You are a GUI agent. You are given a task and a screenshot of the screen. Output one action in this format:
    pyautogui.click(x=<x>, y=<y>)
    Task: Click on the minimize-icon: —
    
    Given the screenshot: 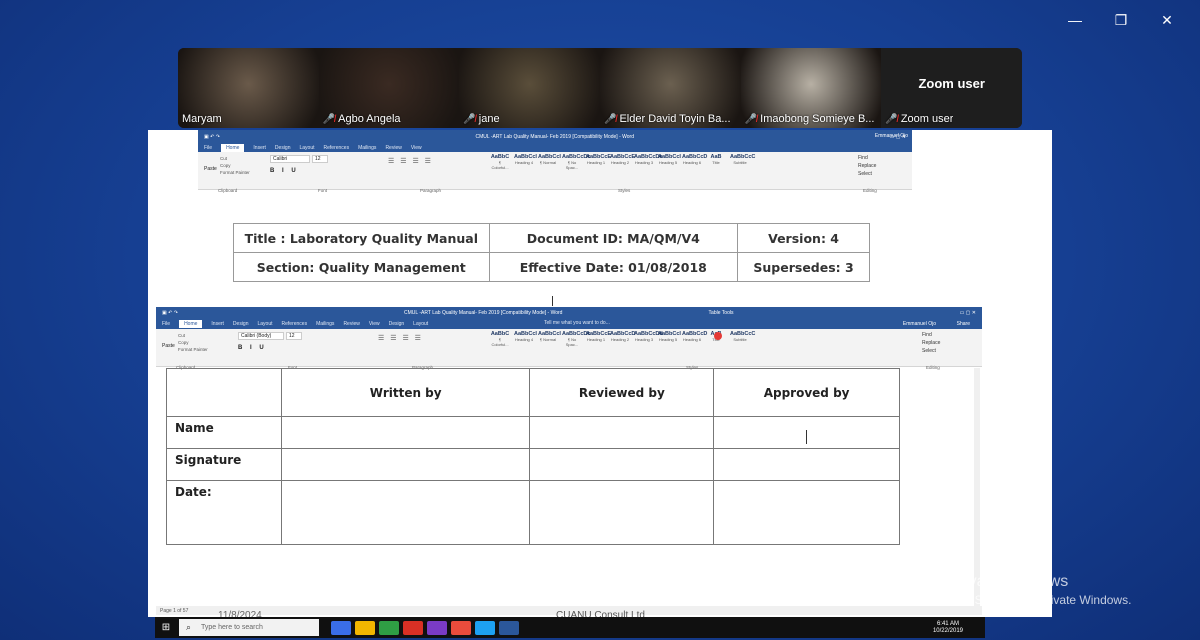 What is the action you would take?
    pyautogui.click(x=1075, y=20)
    